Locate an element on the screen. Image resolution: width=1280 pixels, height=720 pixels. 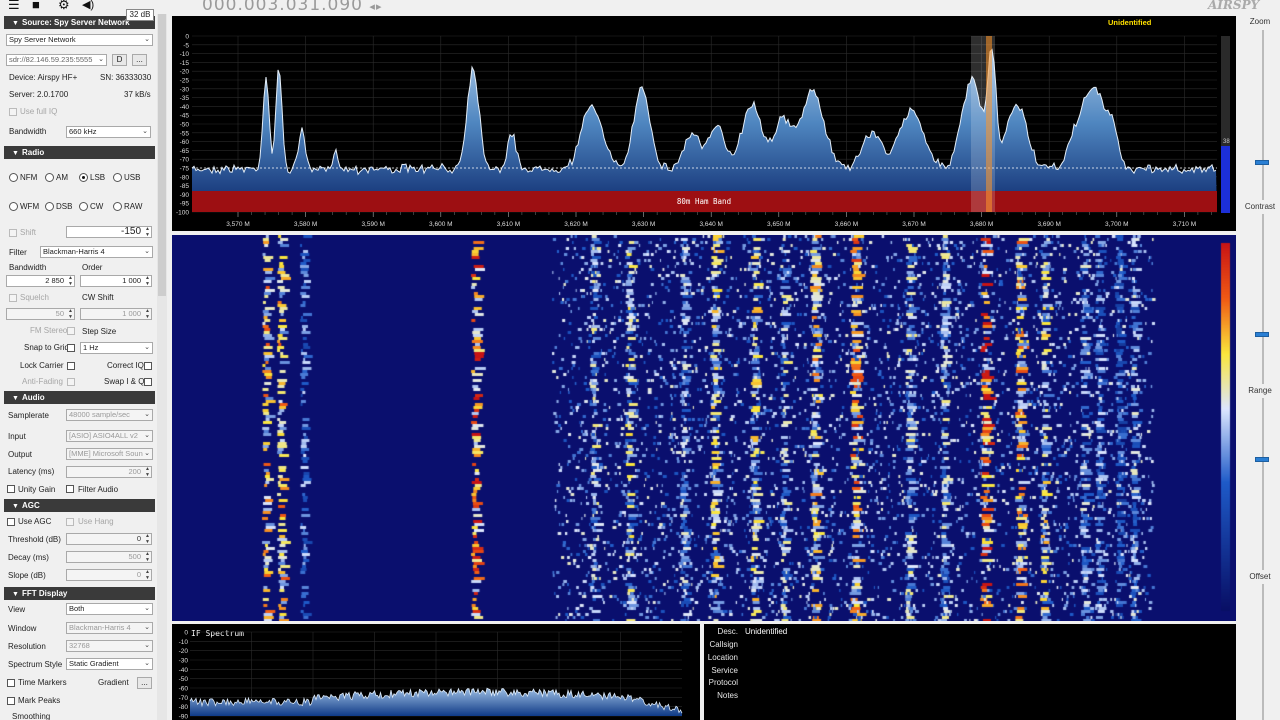
mode-nfm-radio is located at coordinates (13, 177).